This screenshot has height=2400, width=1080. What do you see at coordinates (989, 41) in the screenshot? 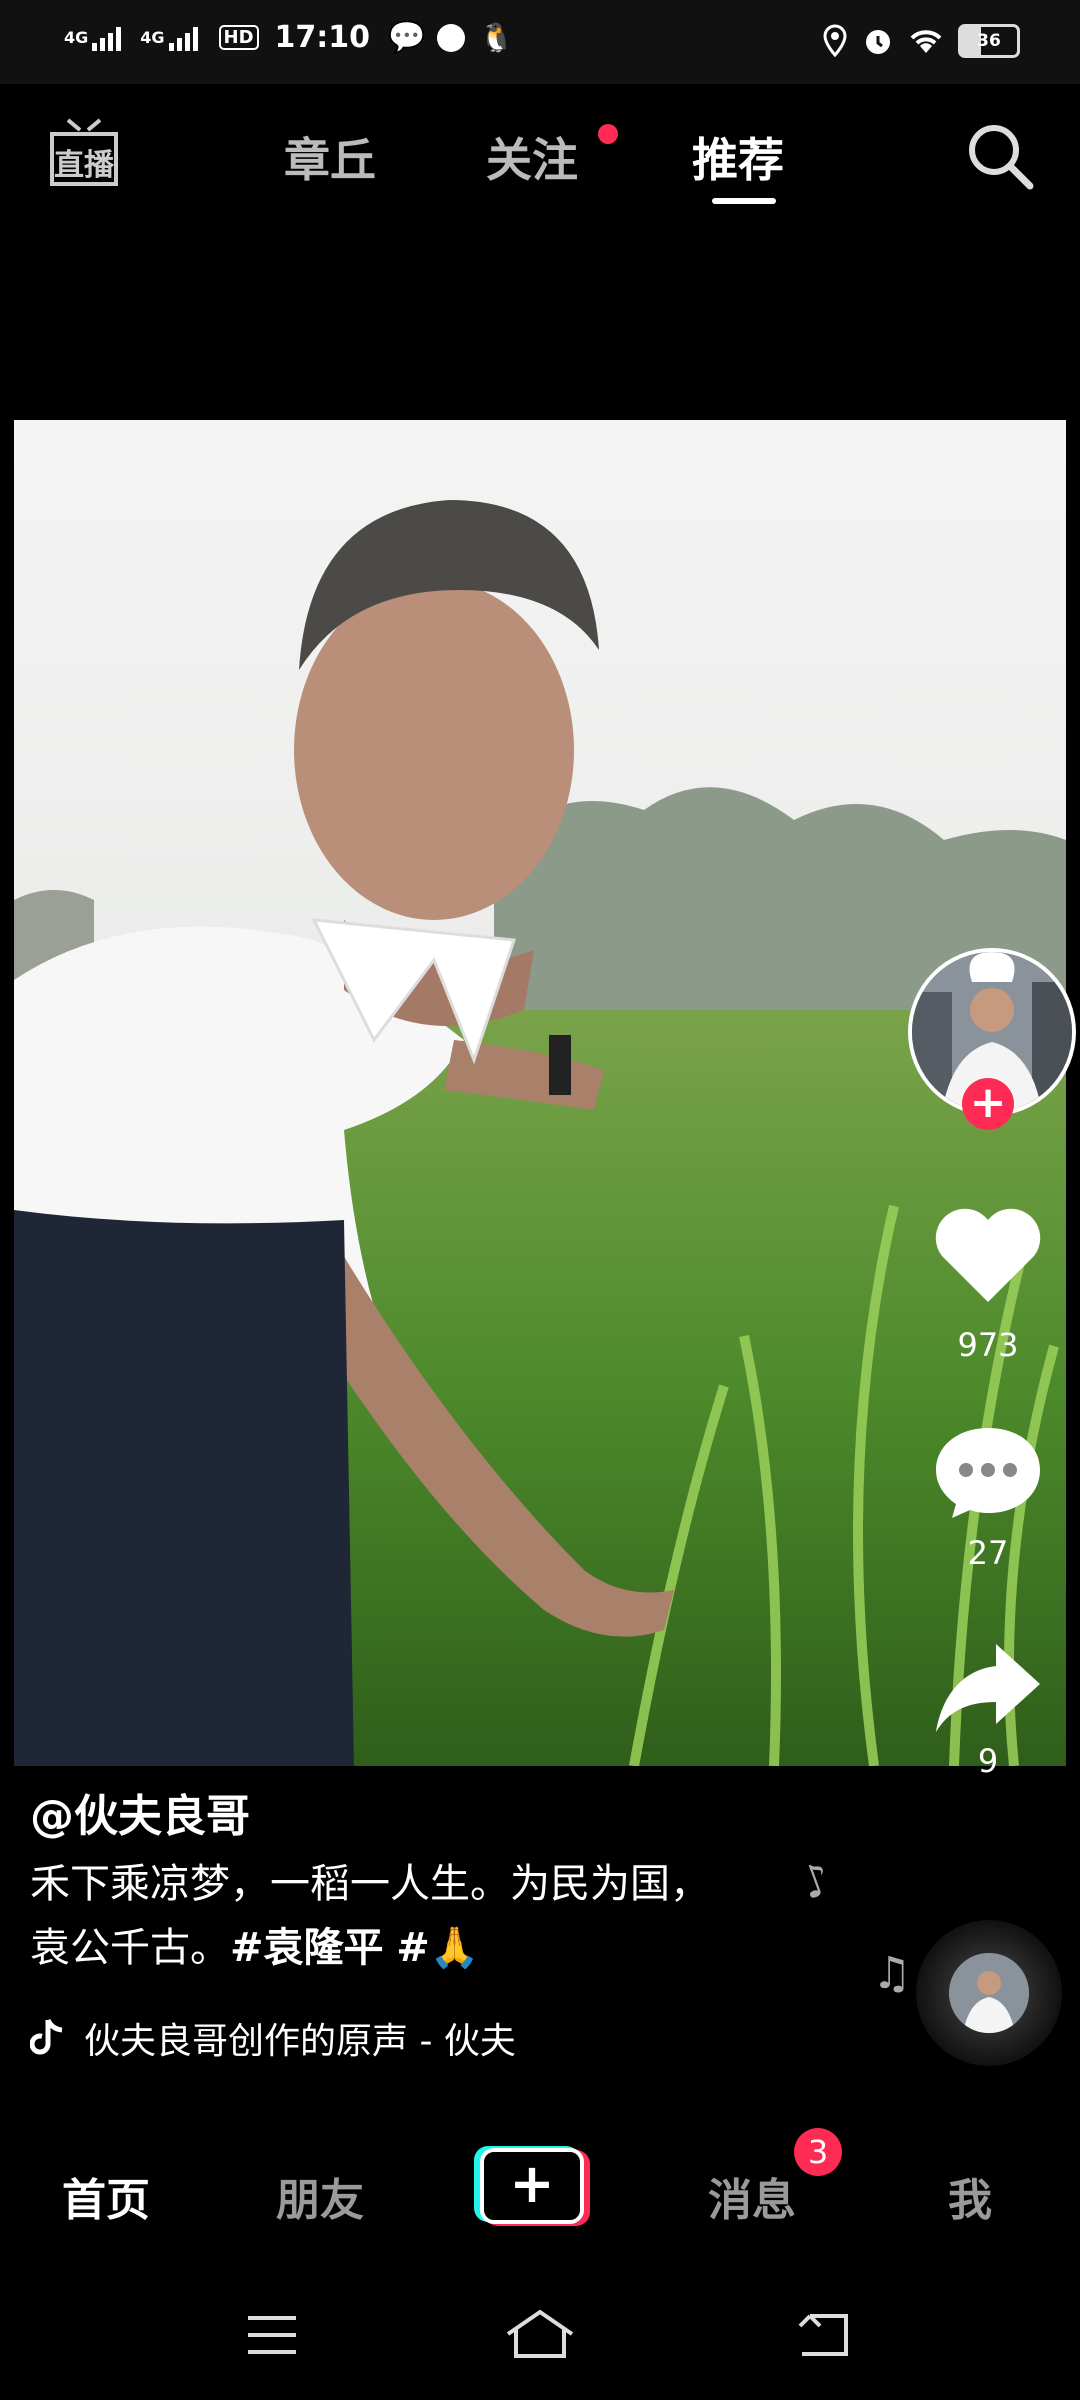
I see `battery-icon: 36` at bounding box center [989, 41].